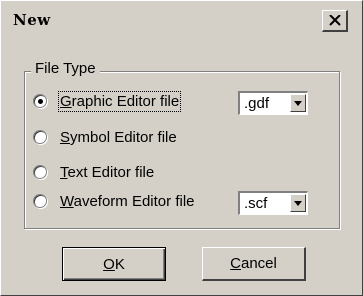  What do you see at coordinates (65, 68) in the screenshot?
I see `file-type-legend: File Type` at bounding box center [65, 68].